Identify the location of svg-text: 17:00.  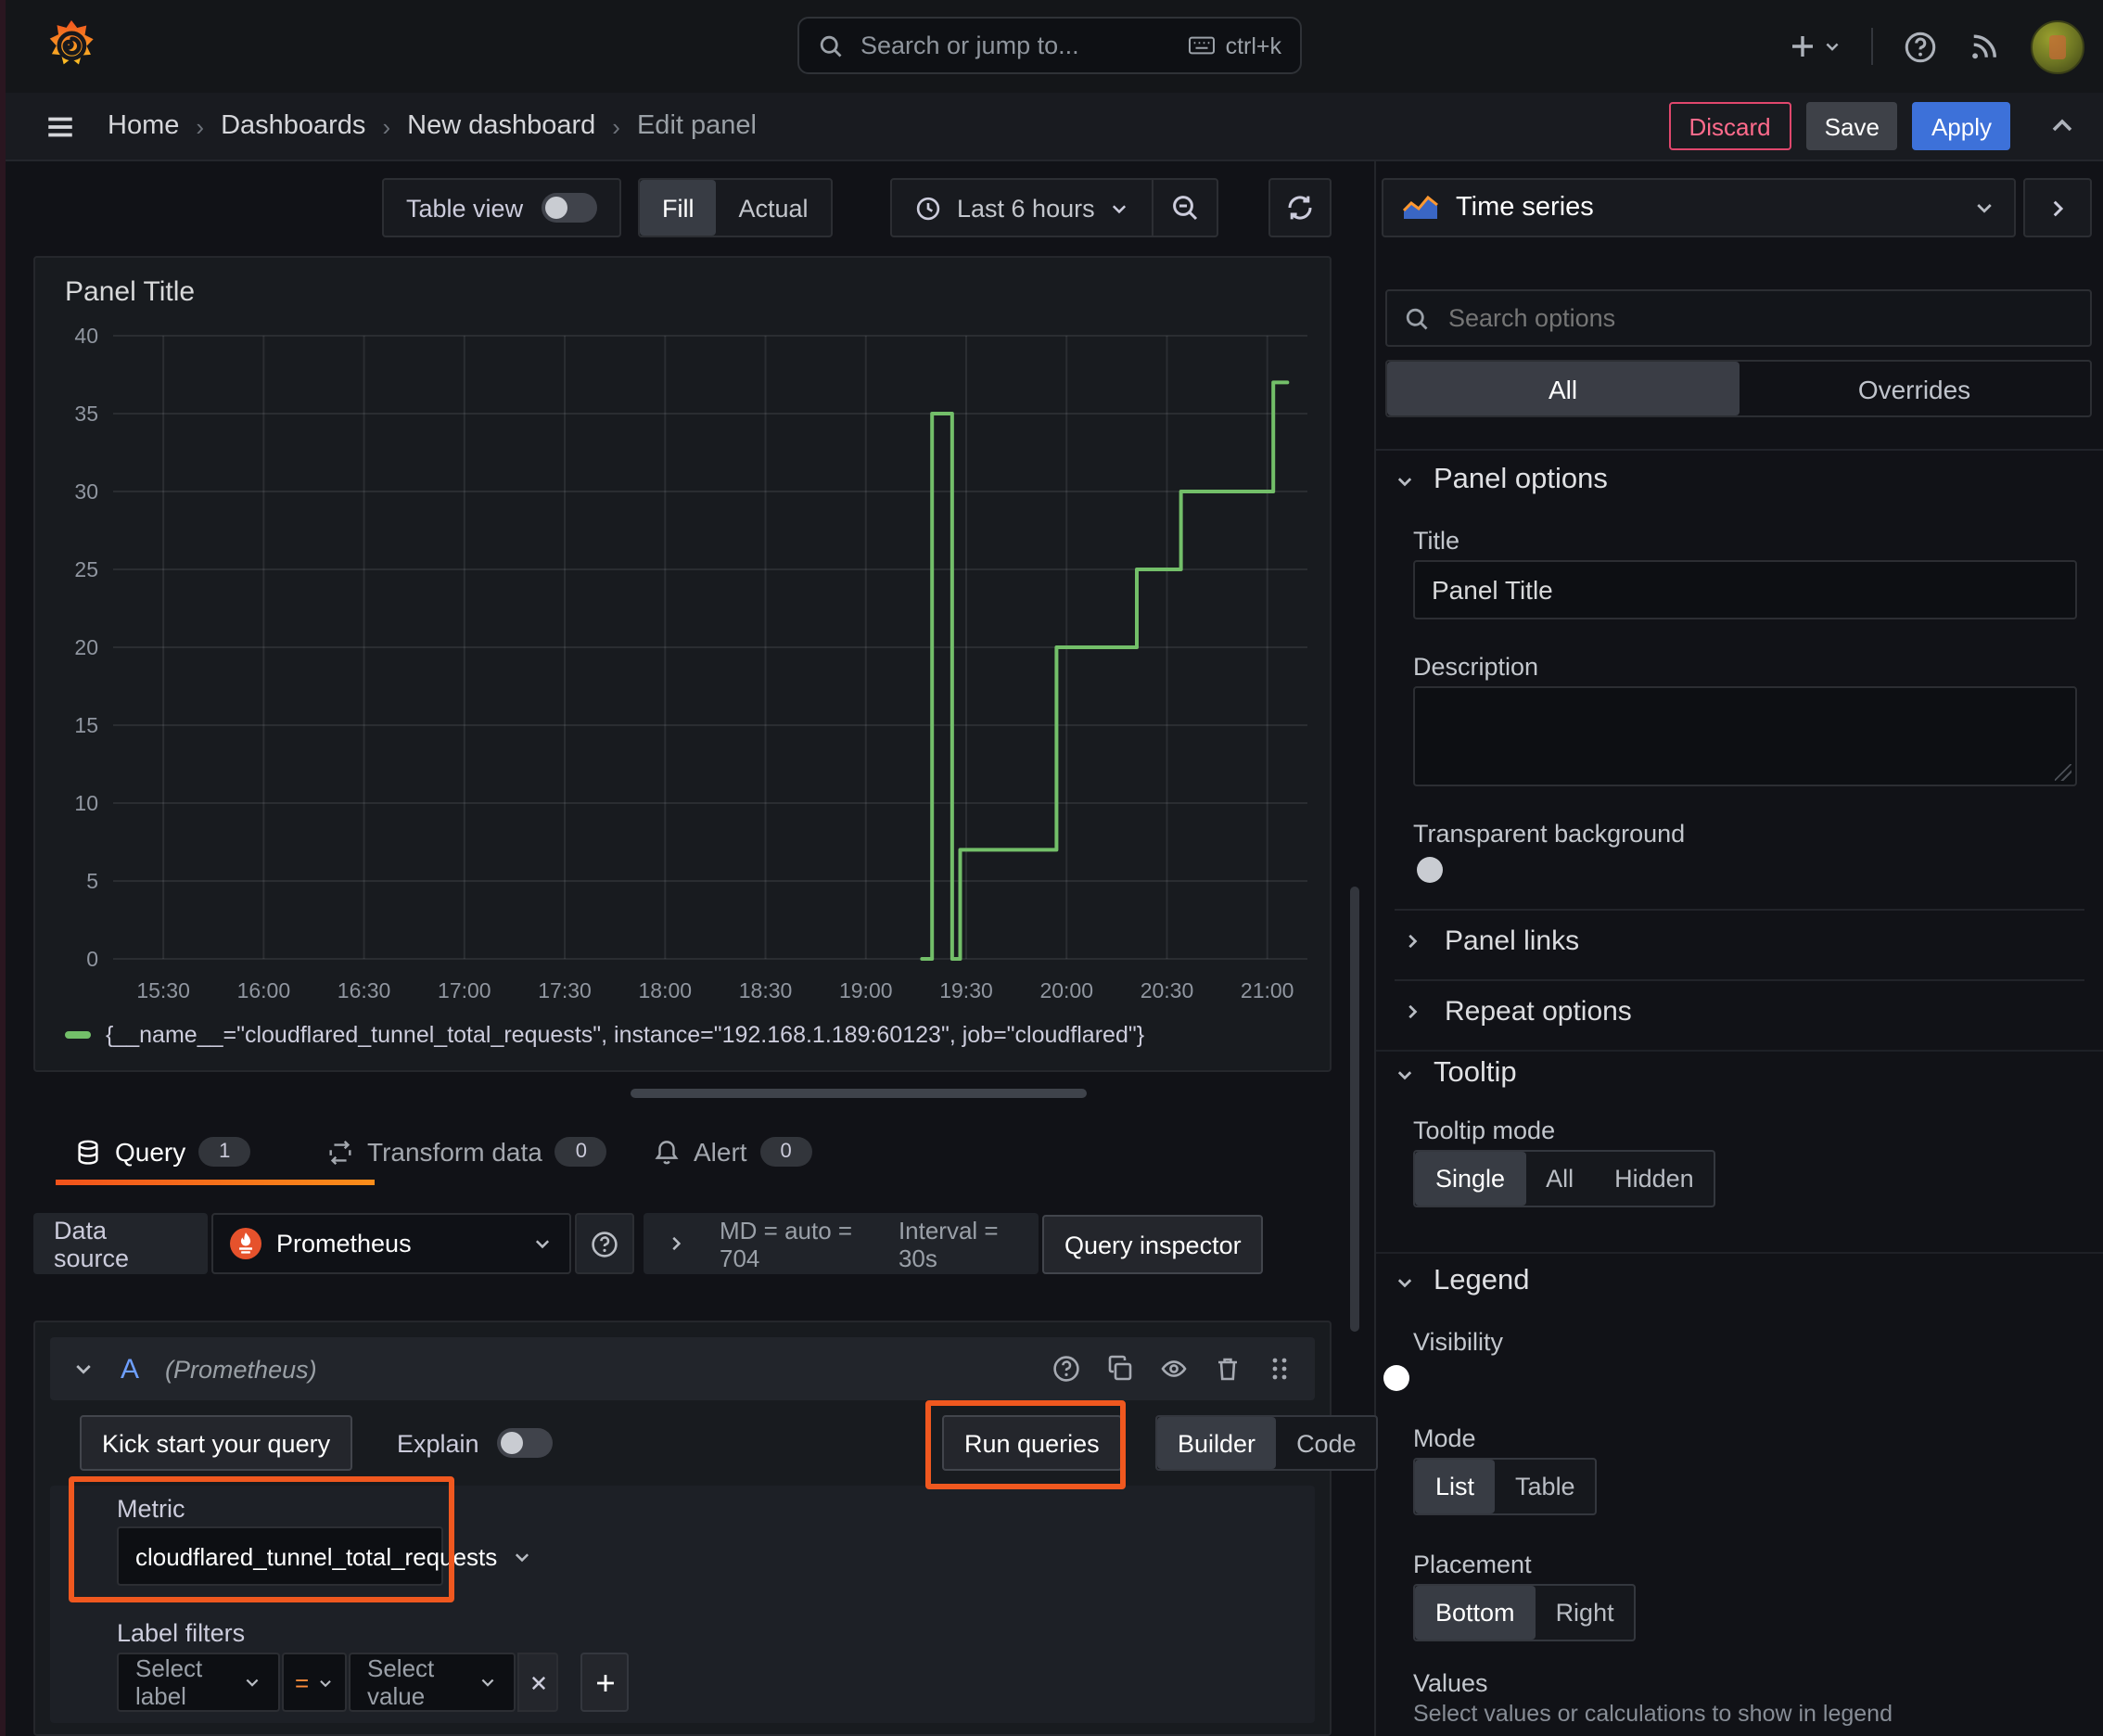
(464, 990).